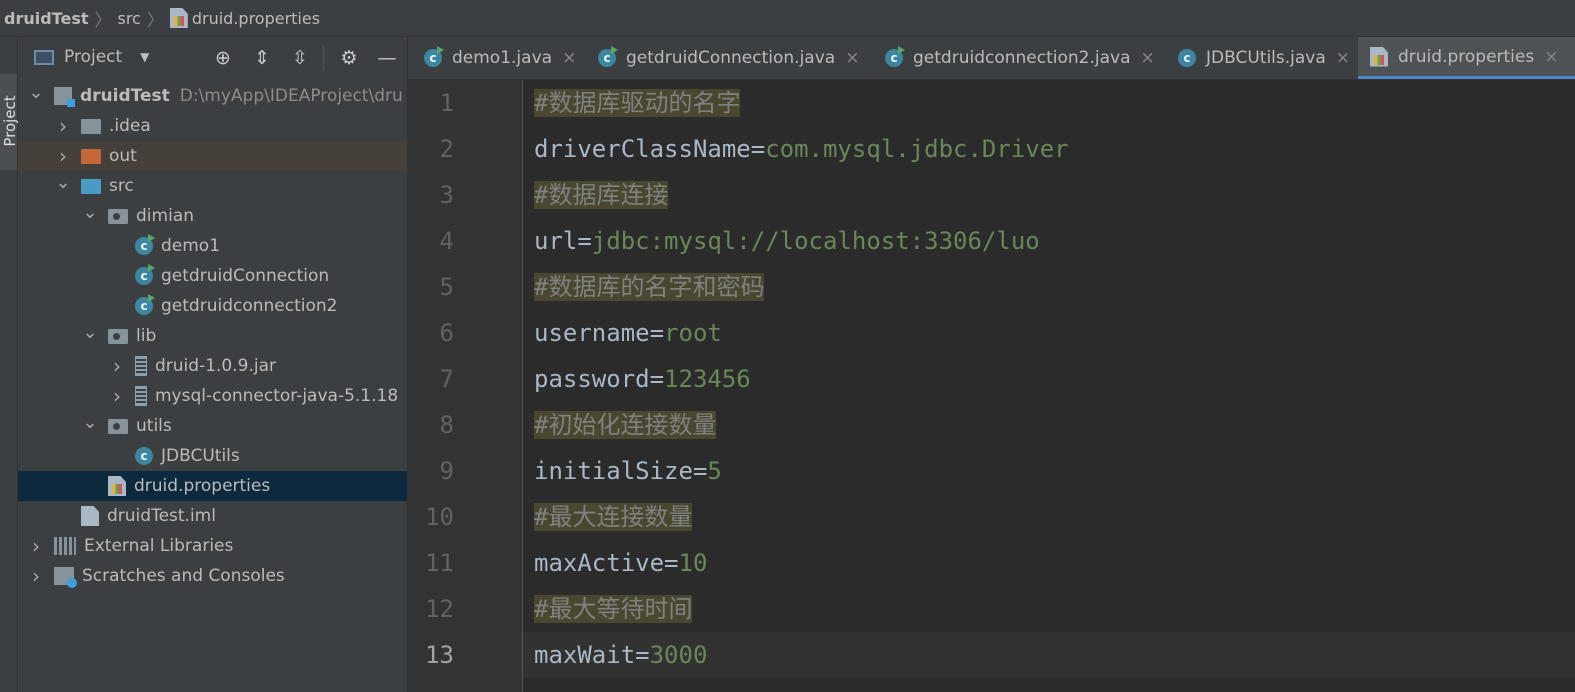 This screenshot has width=1575, height=692. Describe the element at coordinates (262, 58) in the screenshot. I see `expand-all-icon: ⇕` at that location.